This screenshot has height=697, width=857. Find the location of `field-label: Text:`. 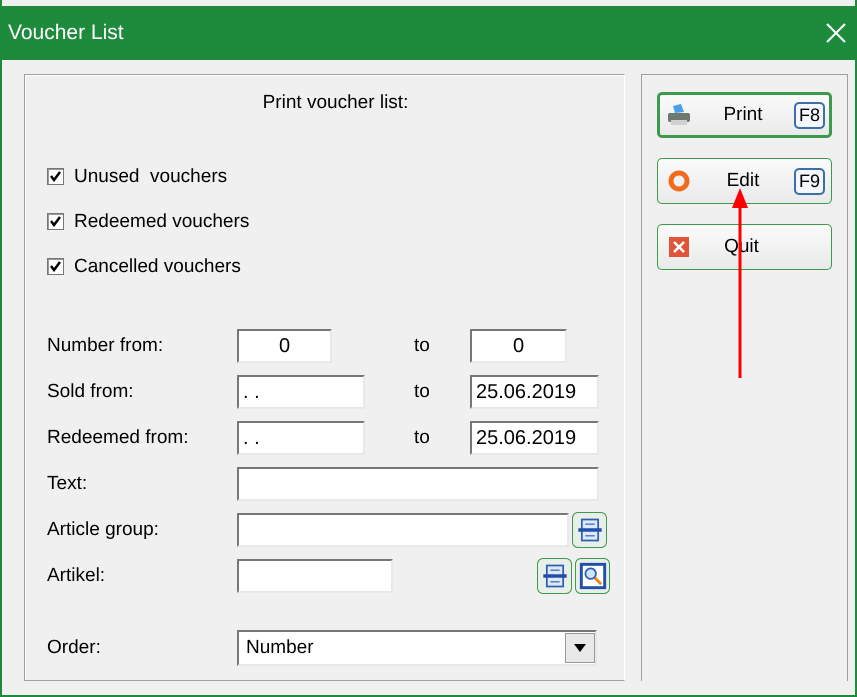

field-label: Text: is located at coordinates (67, 484).